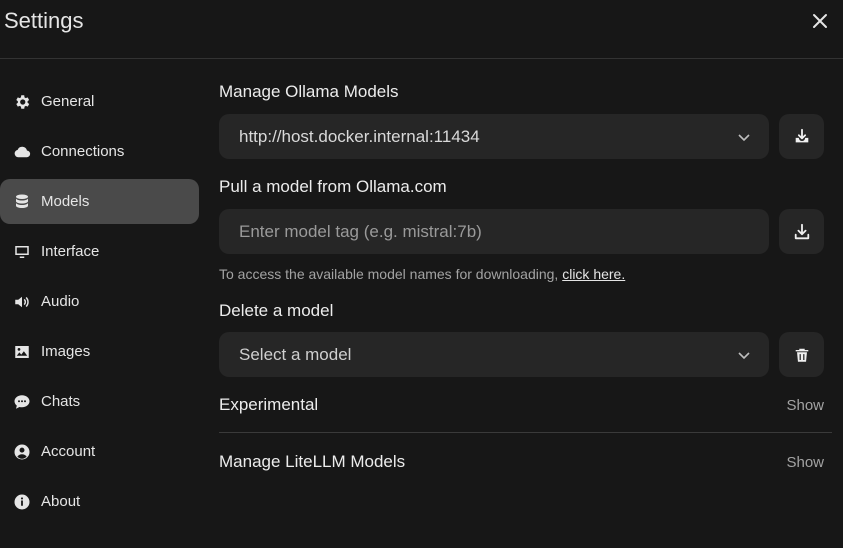  I want to click on litellm-section: Manage LiteLLM Models Show, so click(525, 462).